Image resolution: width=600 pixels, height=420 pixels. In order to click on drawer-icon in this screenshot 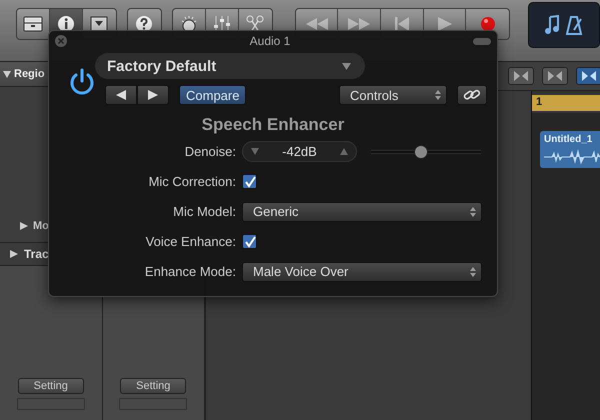, I will do `click(32, 24)`.